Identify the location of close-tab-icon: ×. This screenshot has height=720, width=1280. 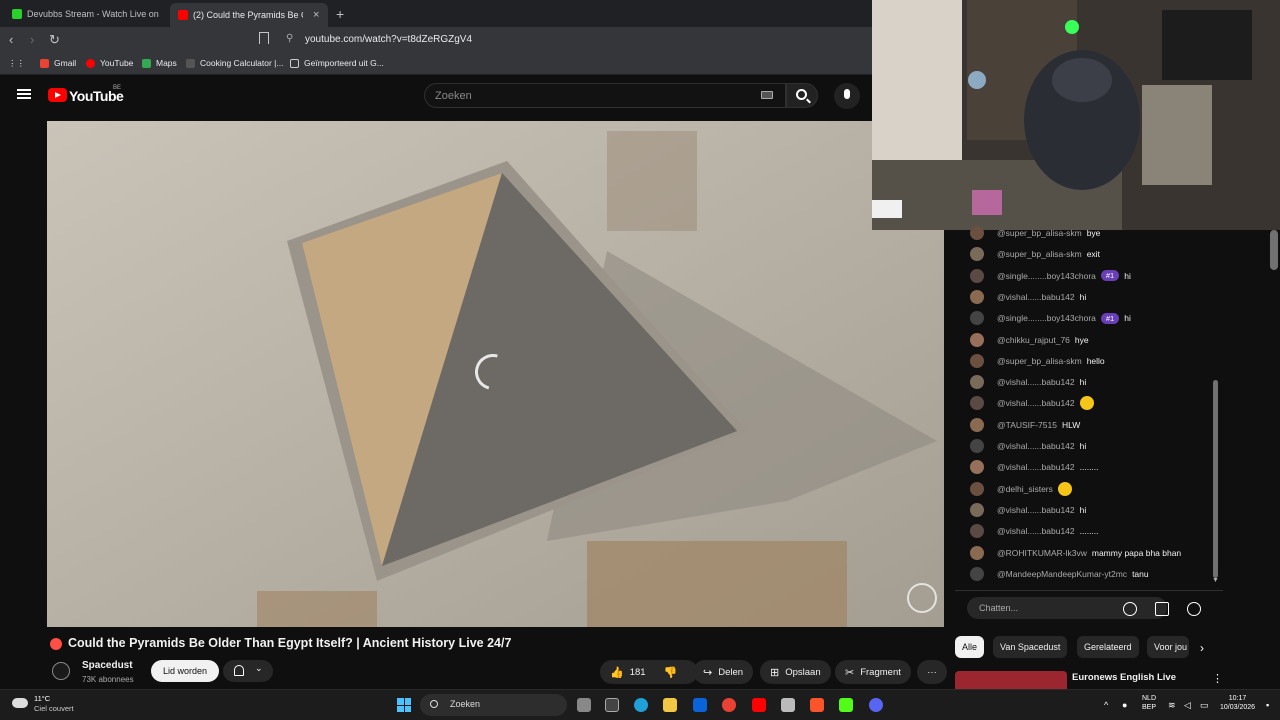
(316, 15).